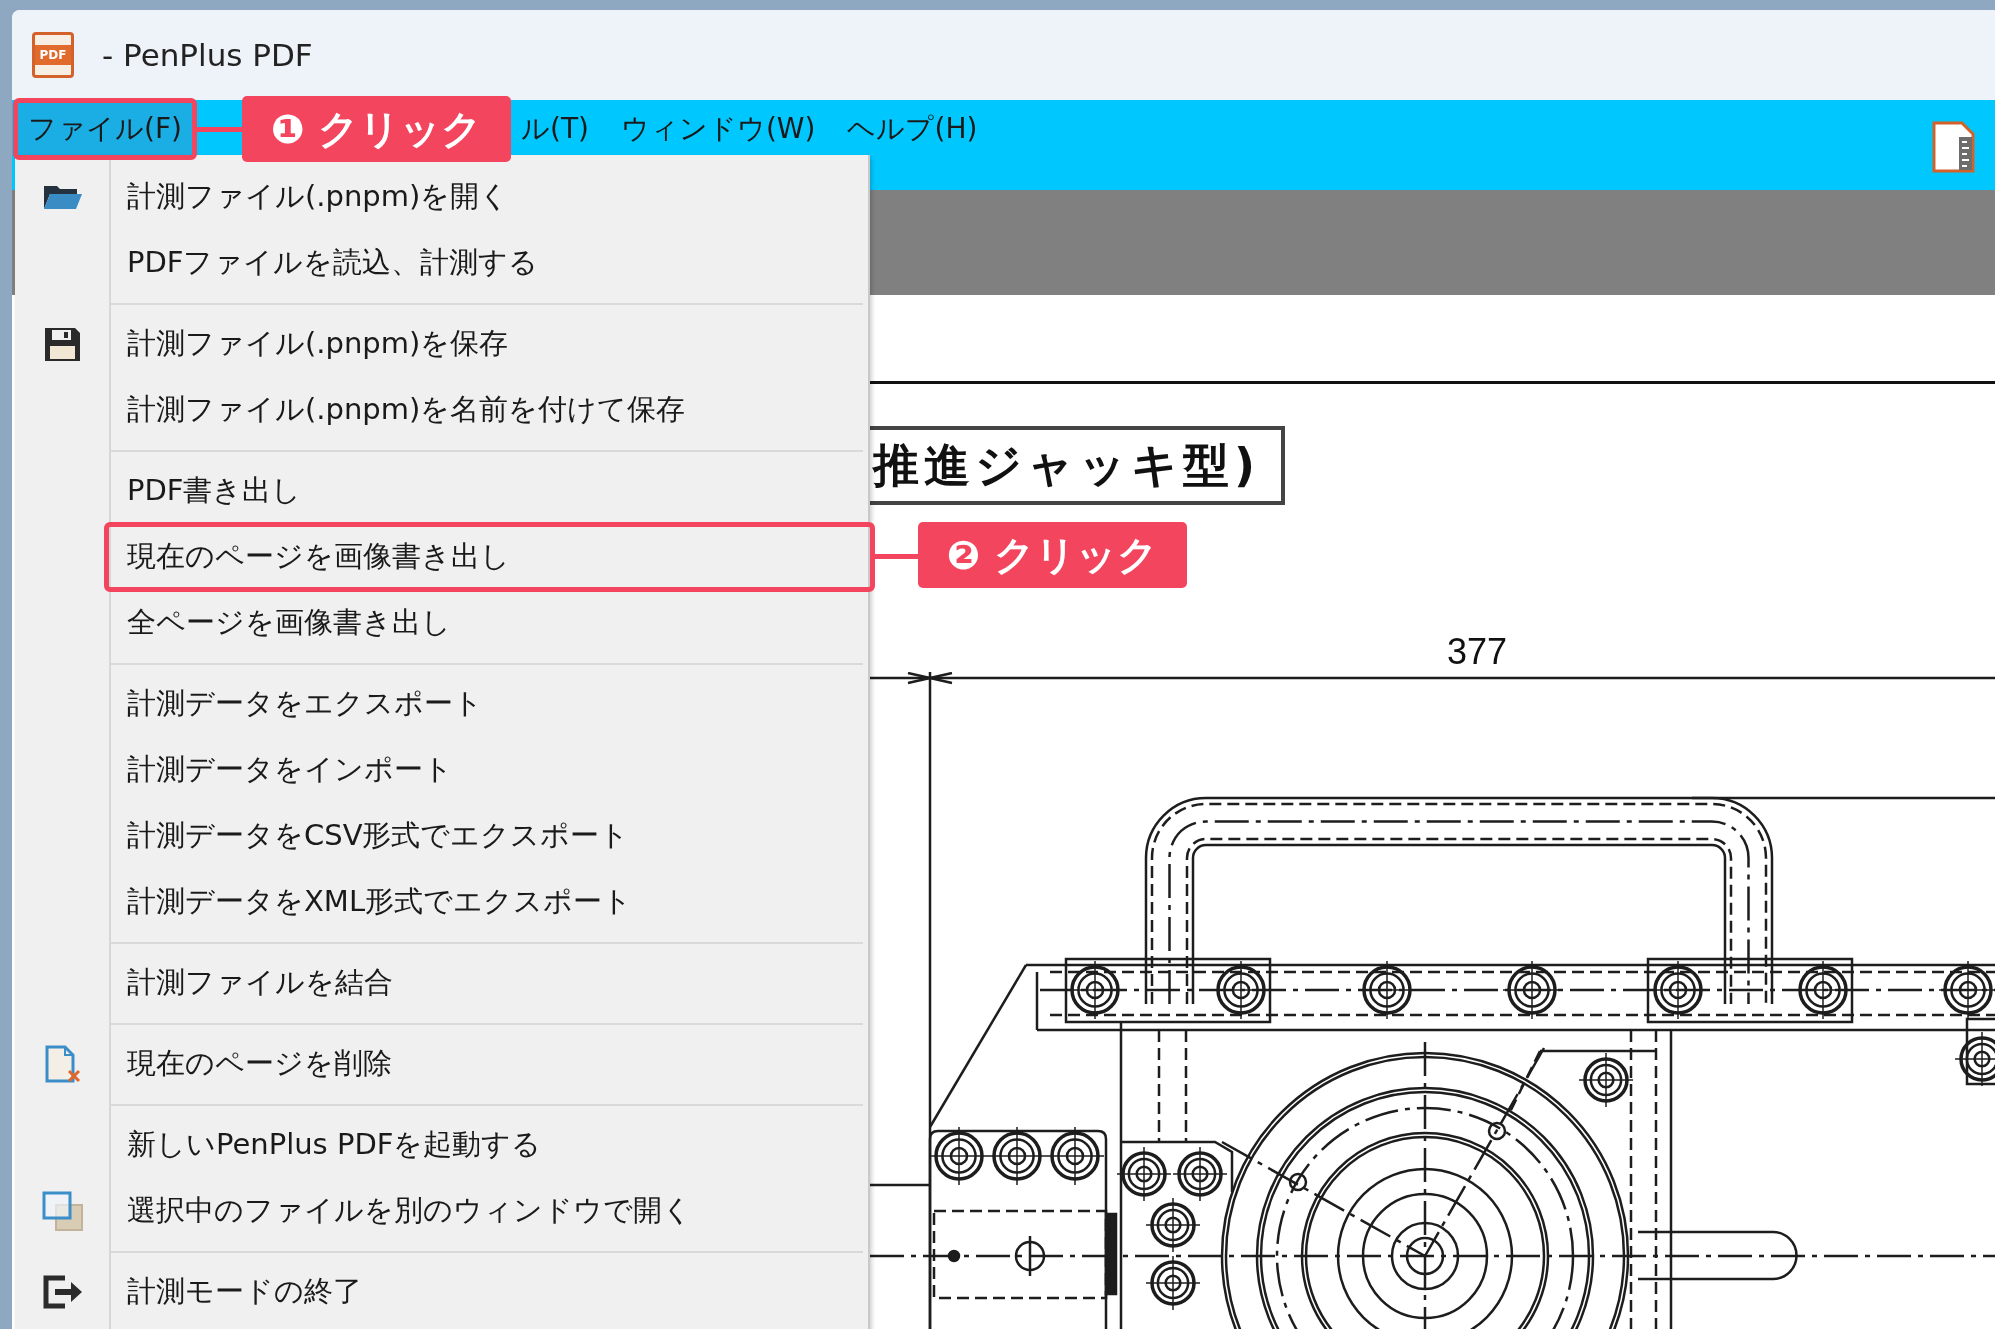  Describe the element at coordinates (62, 1292) in the screenshot. I see `exit-arrow-icon` at that location.